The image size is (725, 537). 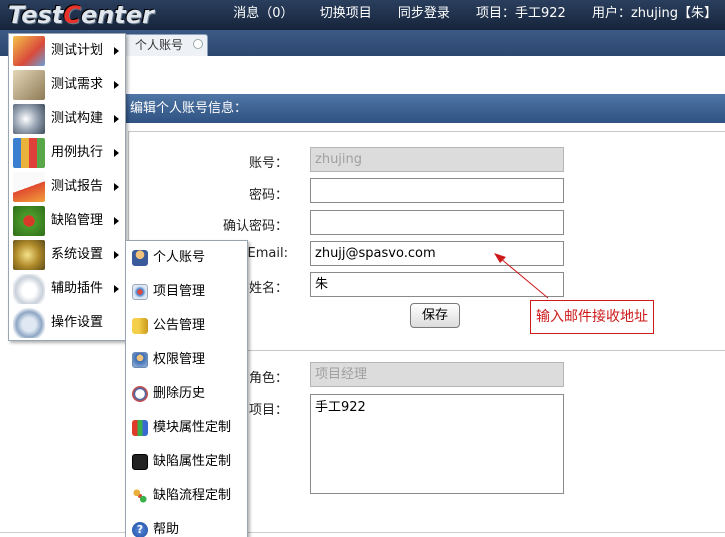 What do you see at coordinates (159, 45) in the screenshot?
I see `tab-label: 个人账号` at bounding box center [159, 45].